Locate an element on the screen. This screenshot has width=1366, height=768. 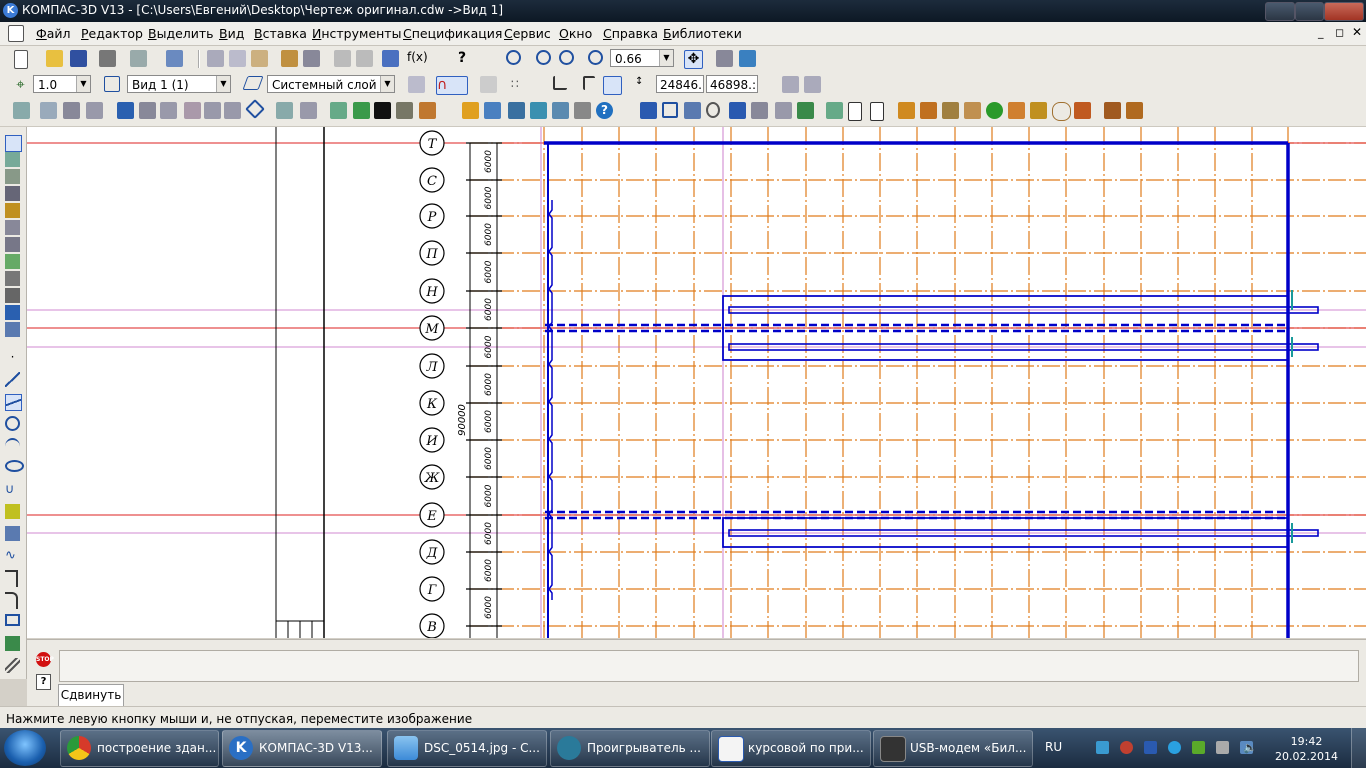
symbols-tab-icon is located at coordinates (12, 176).